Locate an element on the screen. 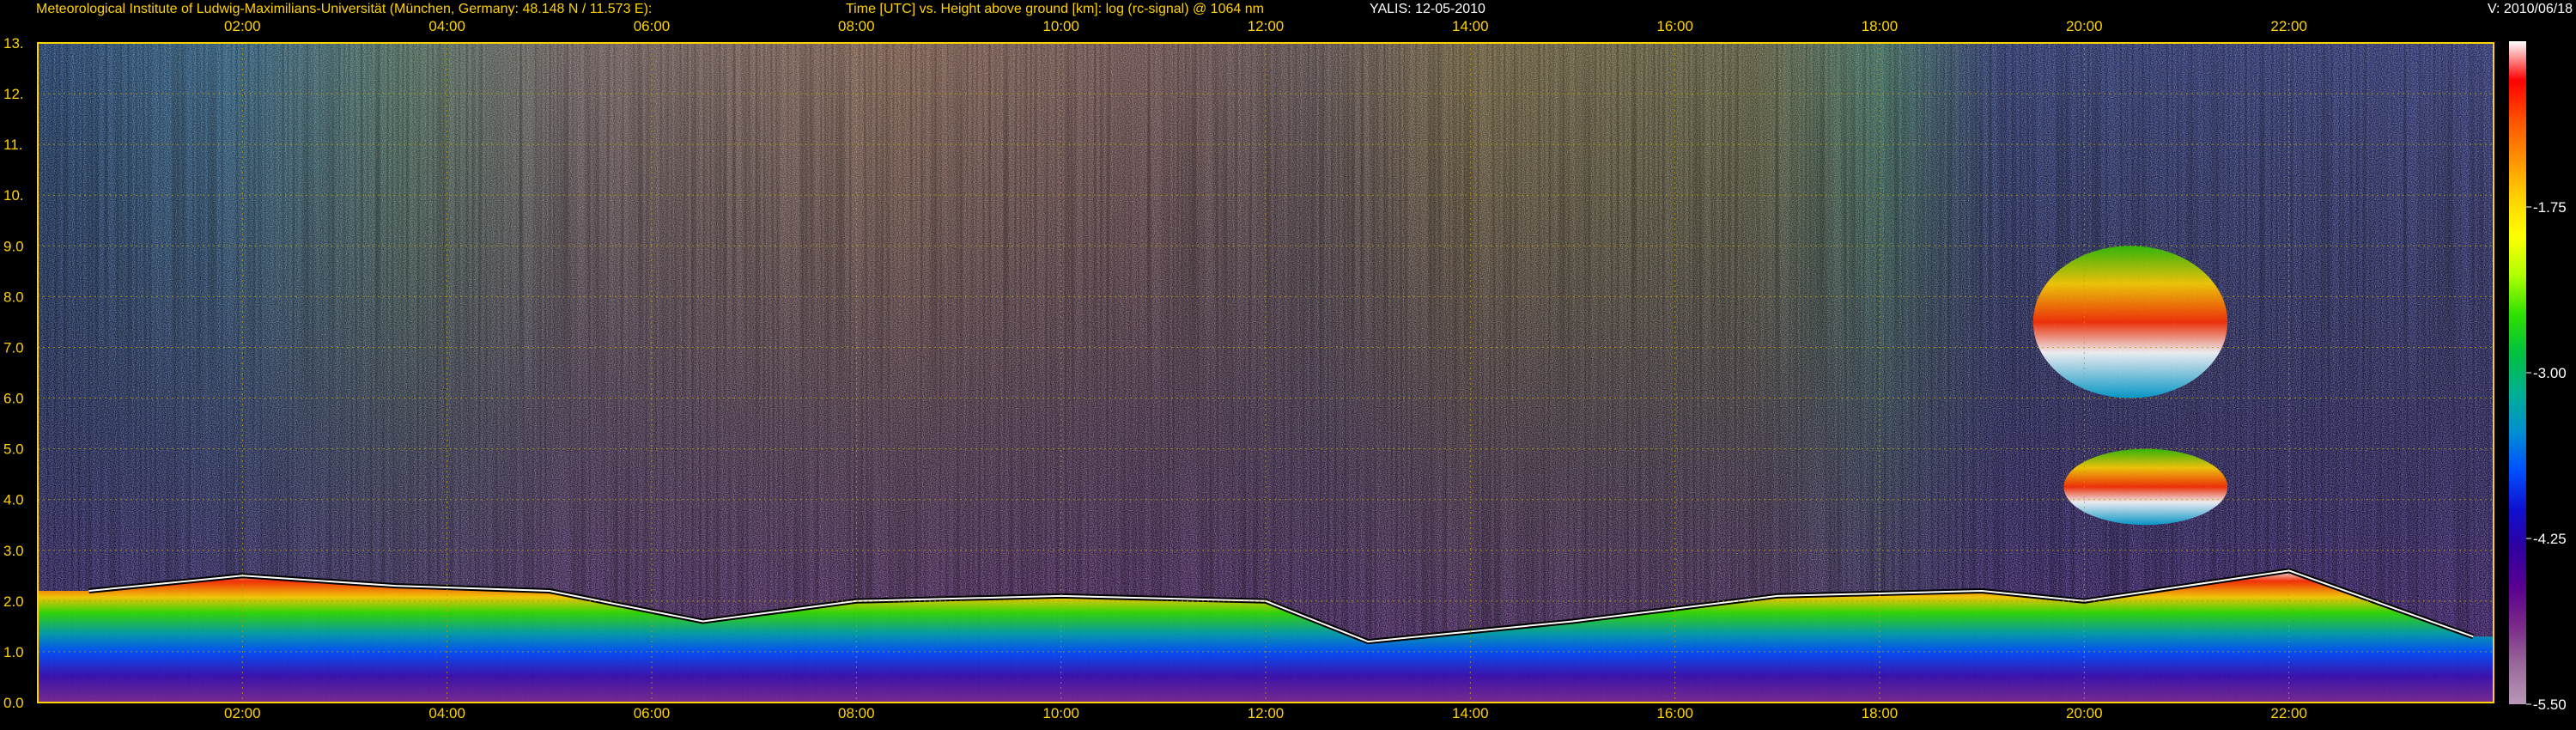 The image size is (2576, 730). x-tick-label-top: 08:00 is located at coordinates (856, 26).